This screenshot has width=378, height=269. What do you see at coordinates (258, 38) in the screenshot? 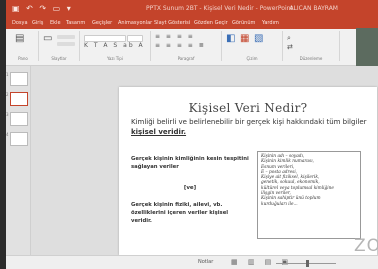
I see `quick-styles-icon: ▧` at bounding box center [258, 38].